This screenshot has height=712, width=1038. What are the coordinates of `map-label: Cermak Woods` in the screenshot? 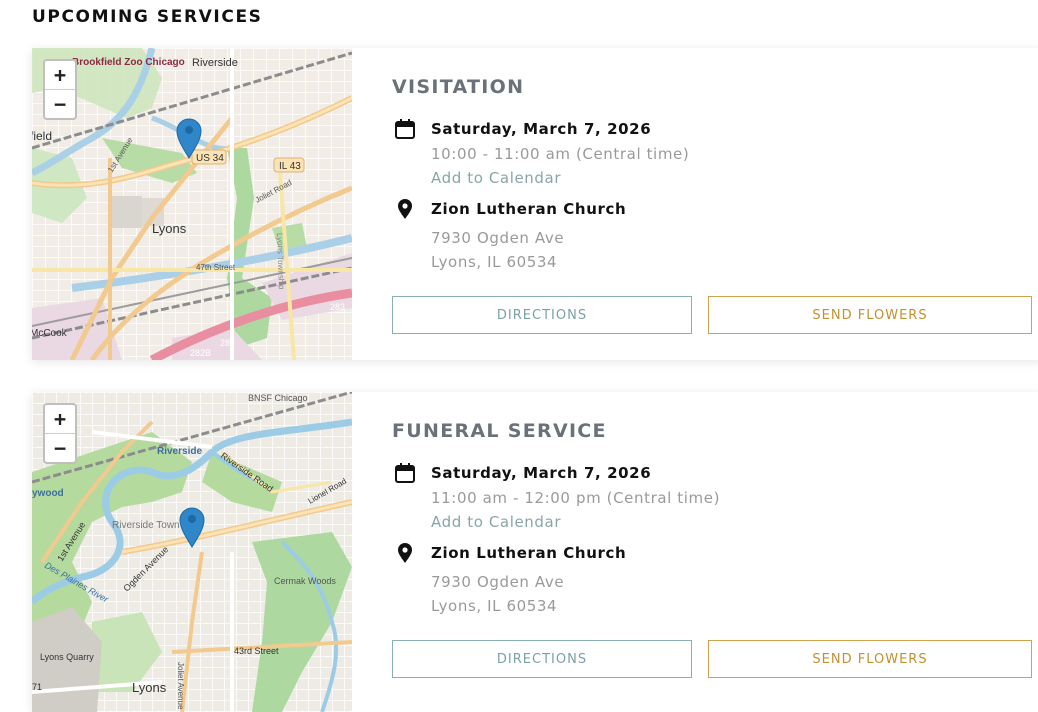 It's located at (305, 581).